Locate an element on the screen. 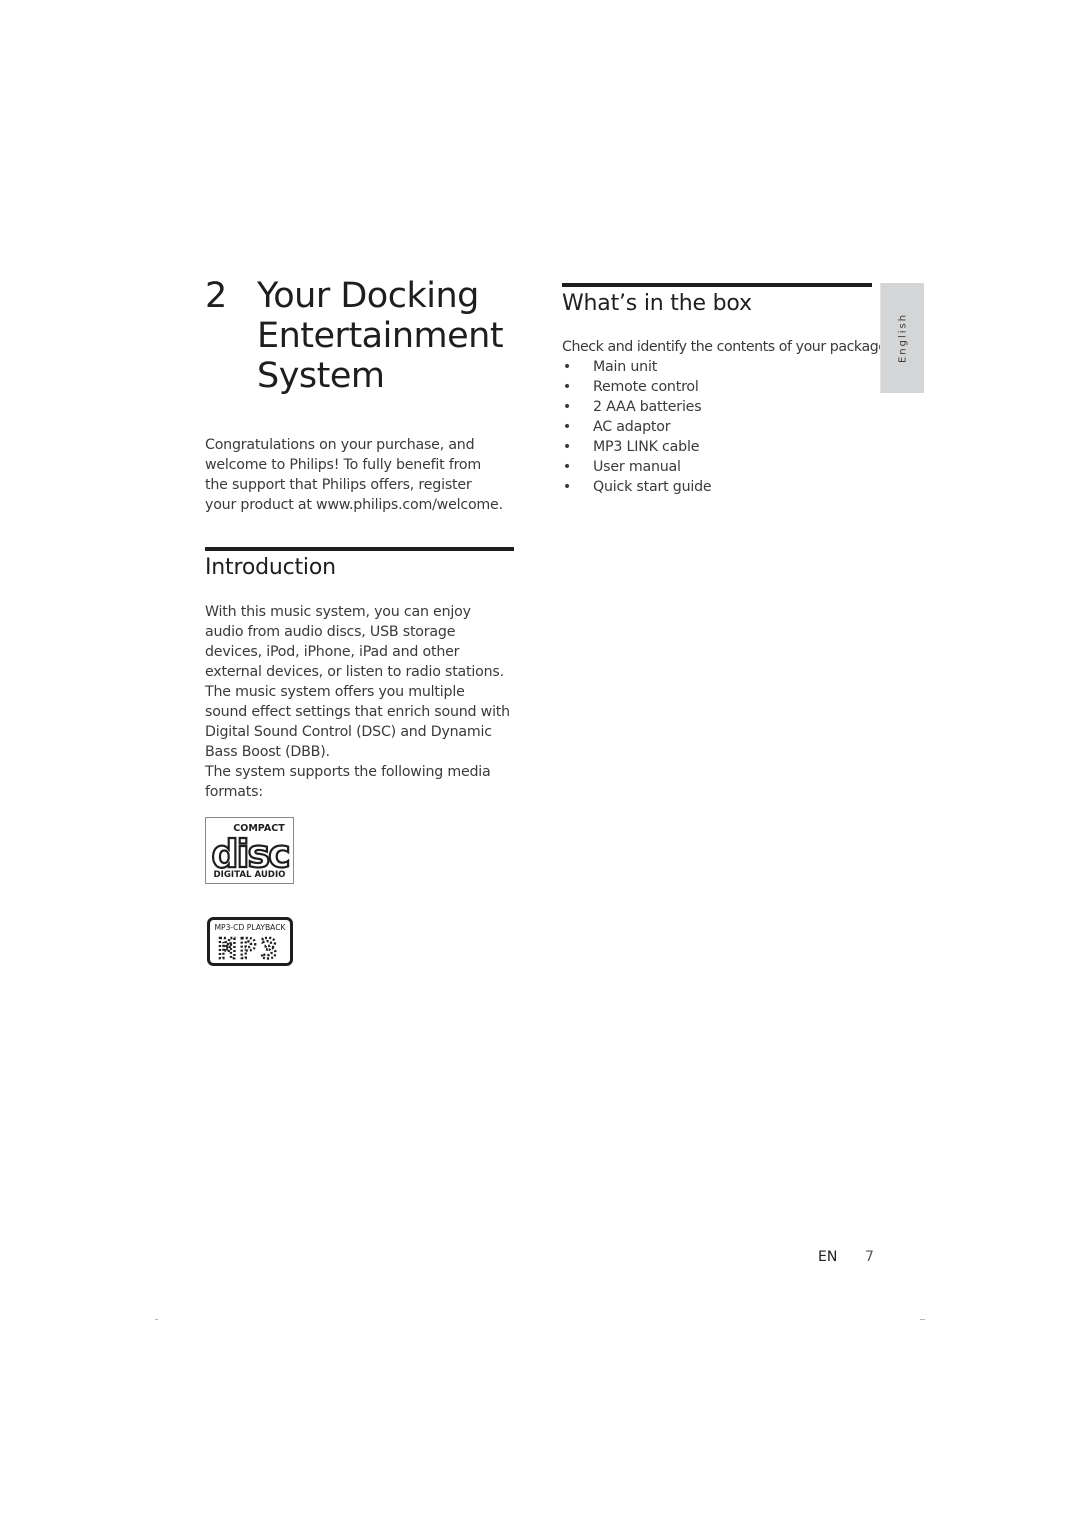 This screenshot has height=1528, width=1080. chapter-heading: Your Docking Entertainment System is located at coordinates (380, 336).